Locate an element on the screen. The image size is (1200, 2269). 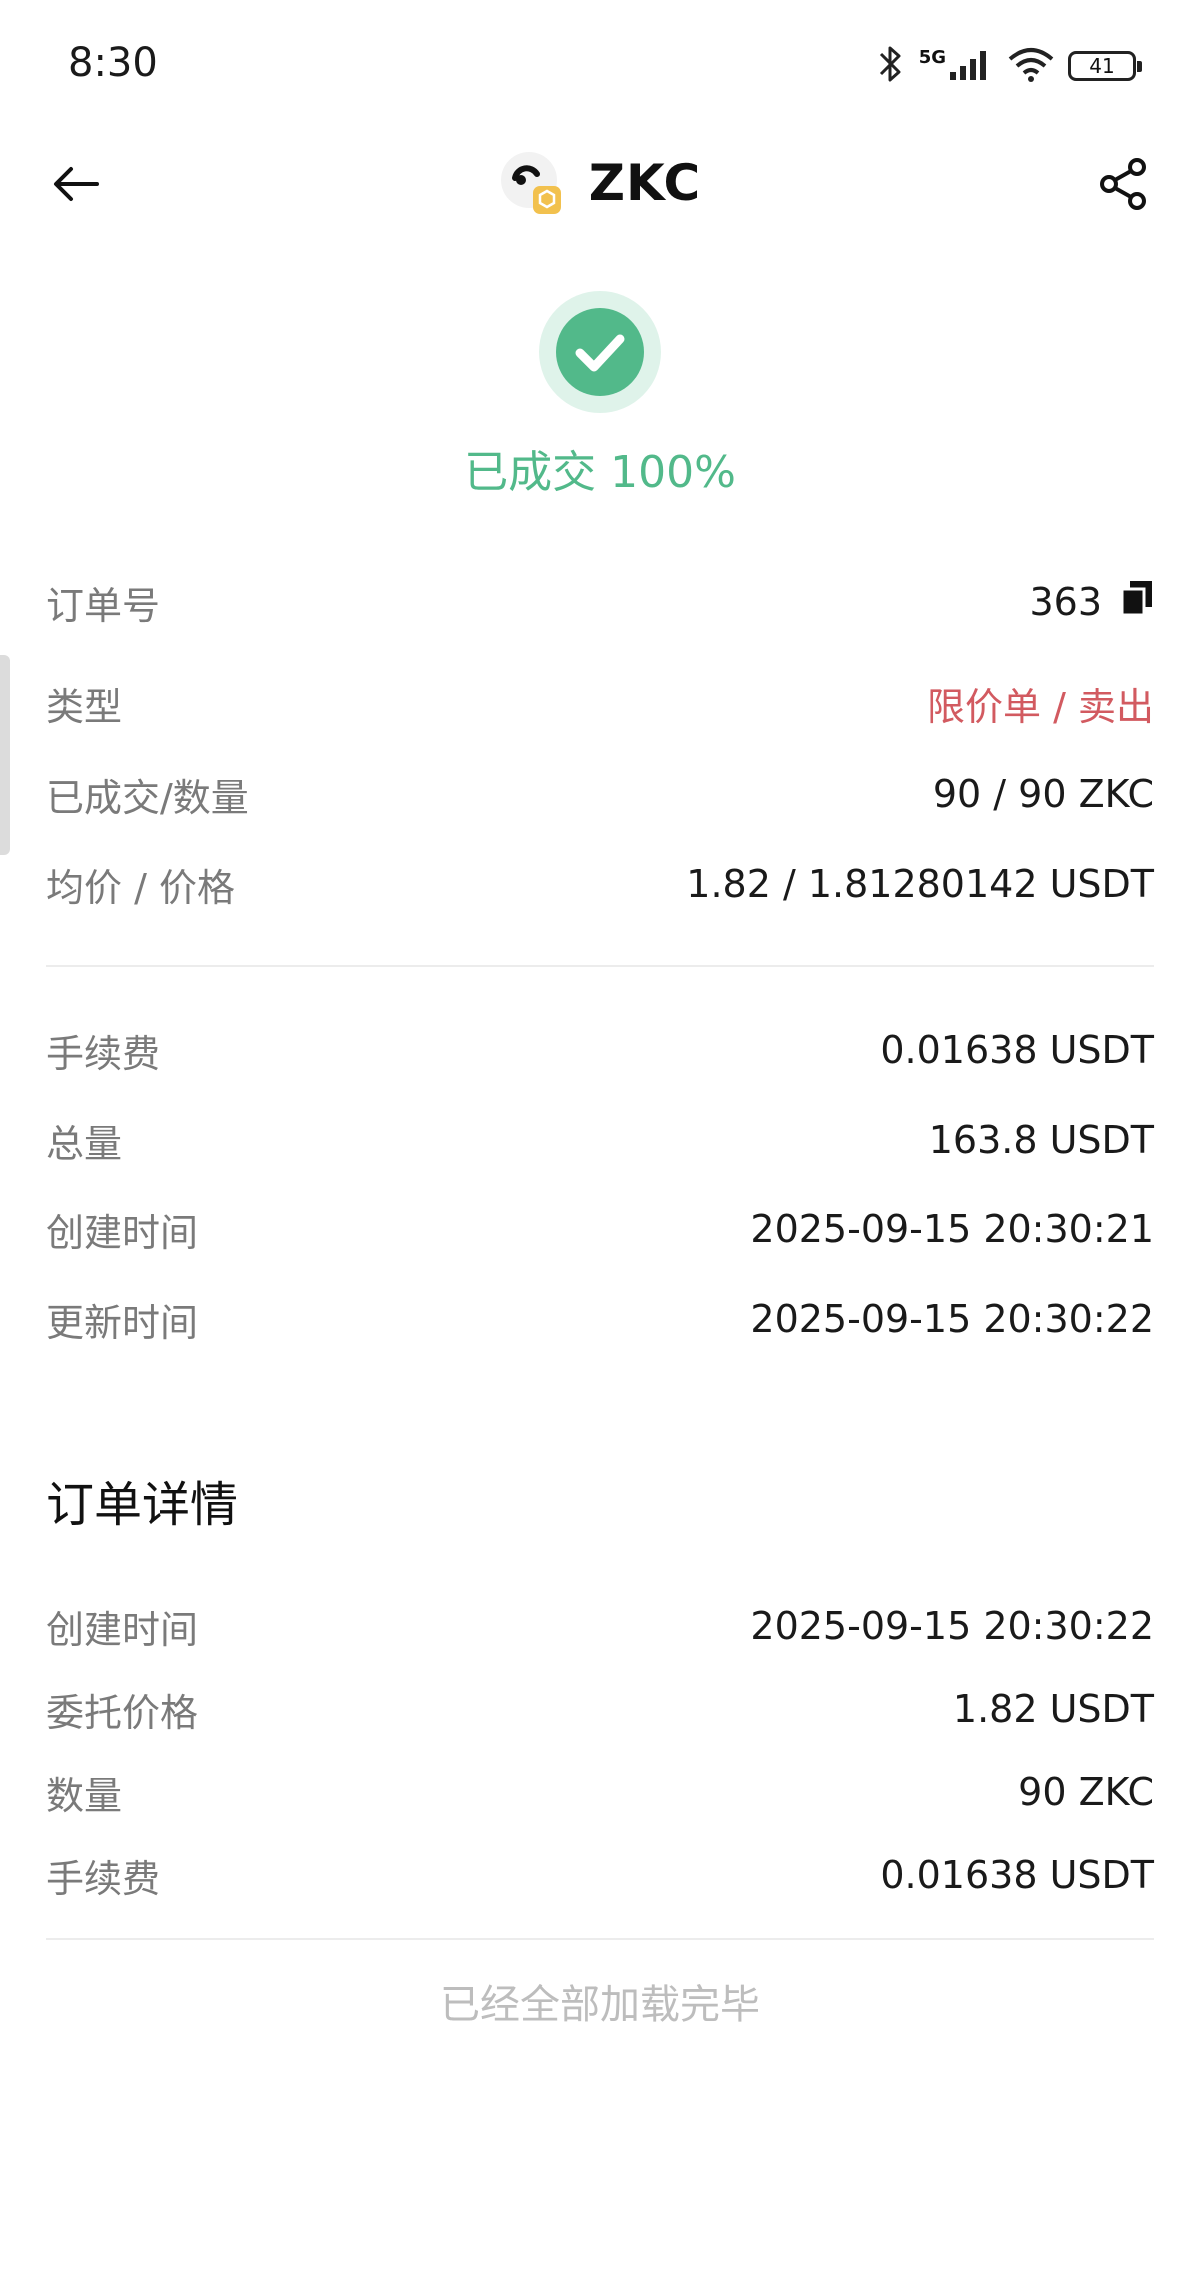
order-no-value-wrap: 363 is located at coordinates (1091, 602).